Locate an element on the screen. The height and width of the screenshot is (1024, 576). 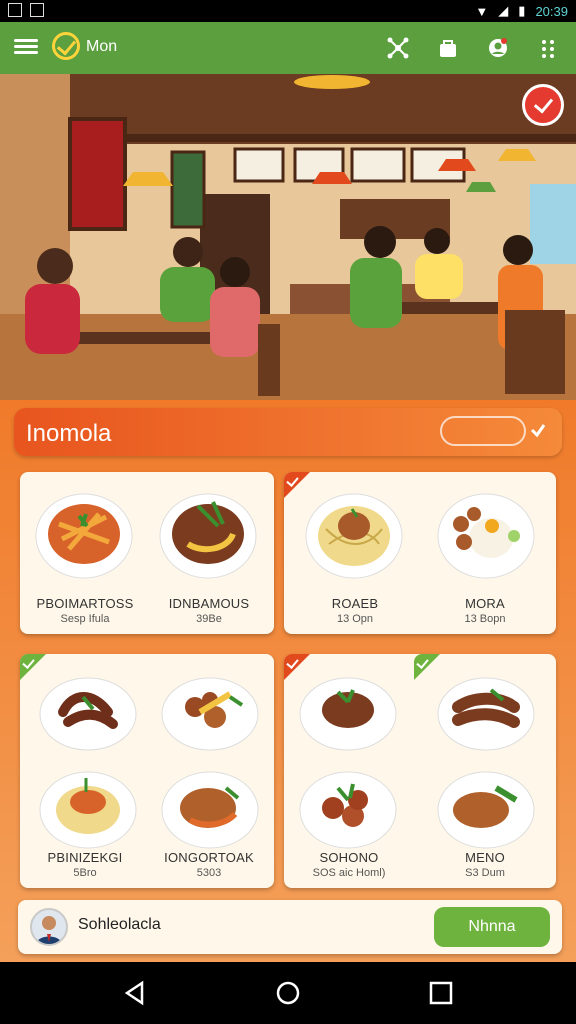
profile-icon is located at coordinates (498, 48).